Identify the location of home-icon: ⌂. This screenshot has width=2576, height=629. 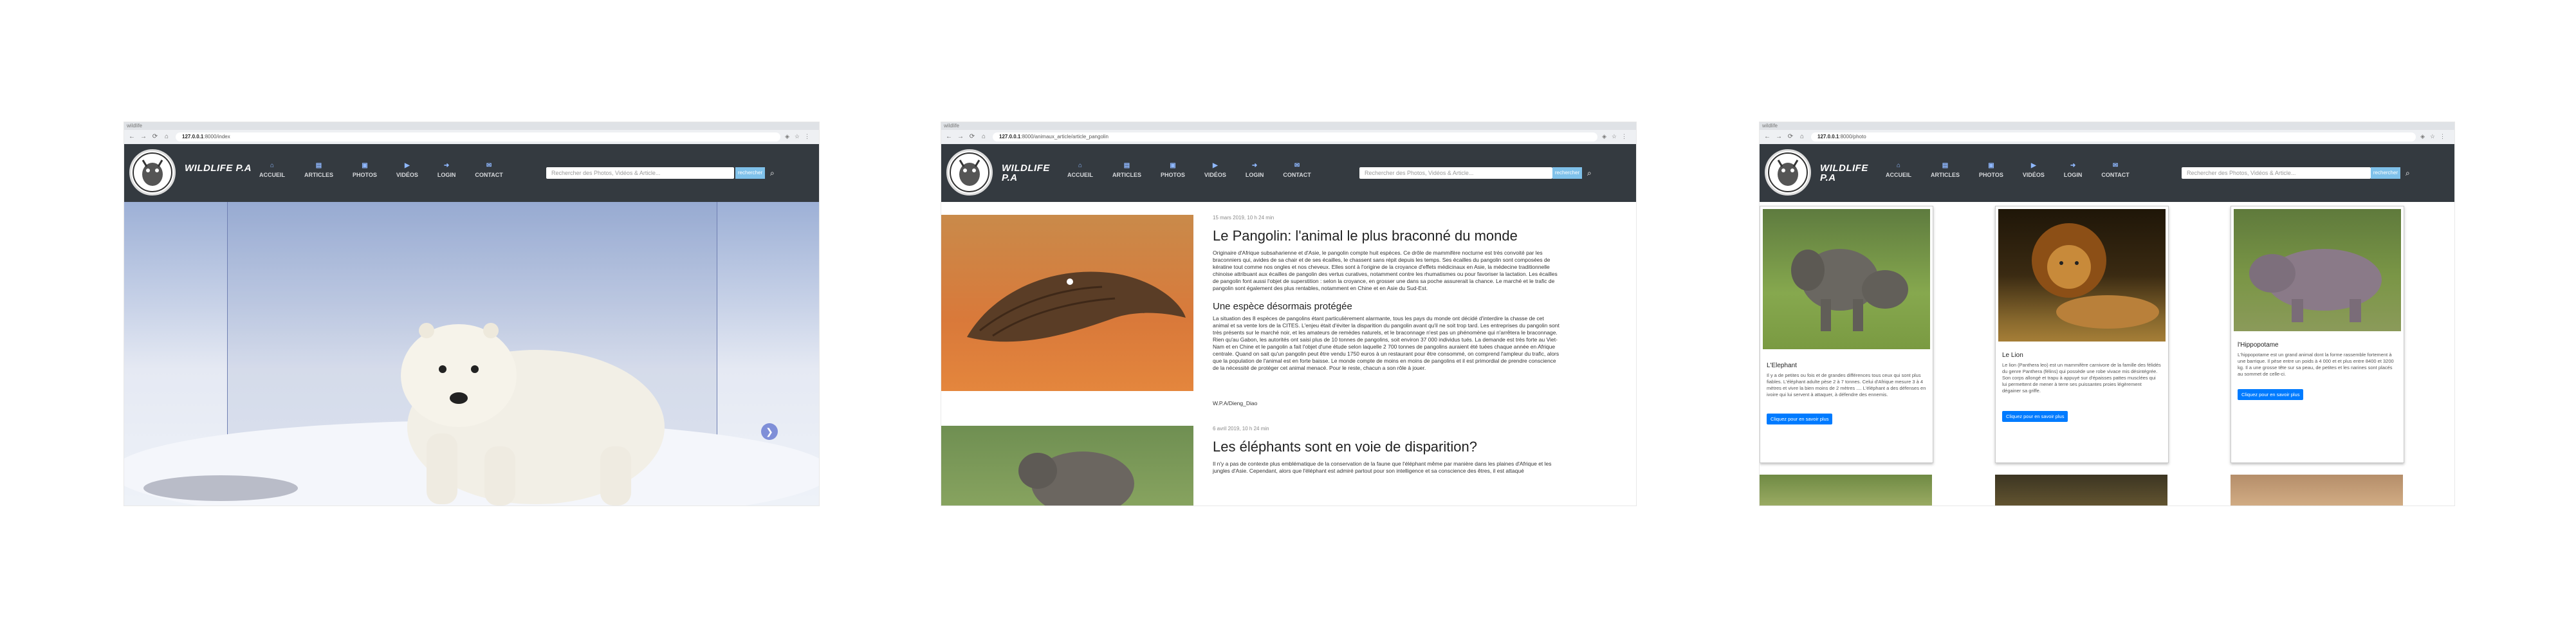
(272, 165).